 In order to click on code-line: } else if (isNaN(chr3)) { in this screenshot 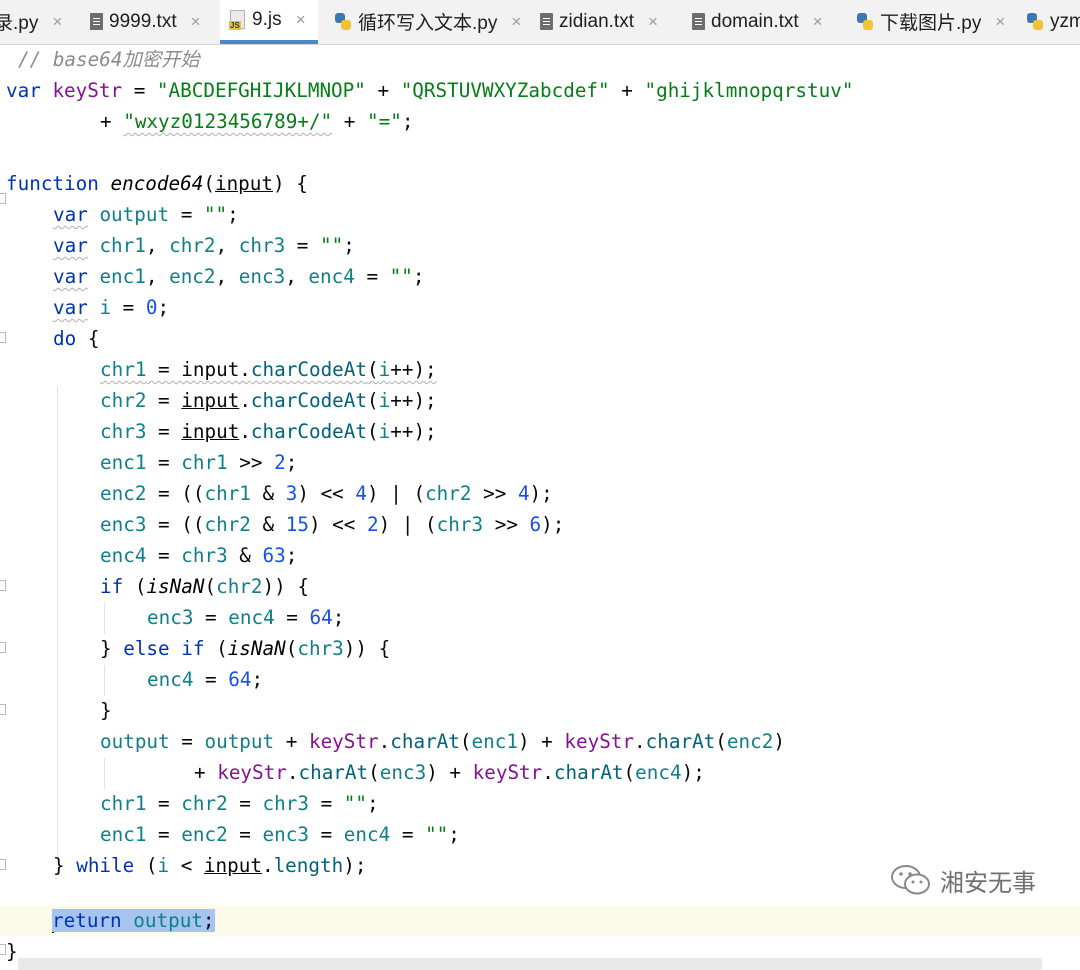, I will do `click(245, 648)`.